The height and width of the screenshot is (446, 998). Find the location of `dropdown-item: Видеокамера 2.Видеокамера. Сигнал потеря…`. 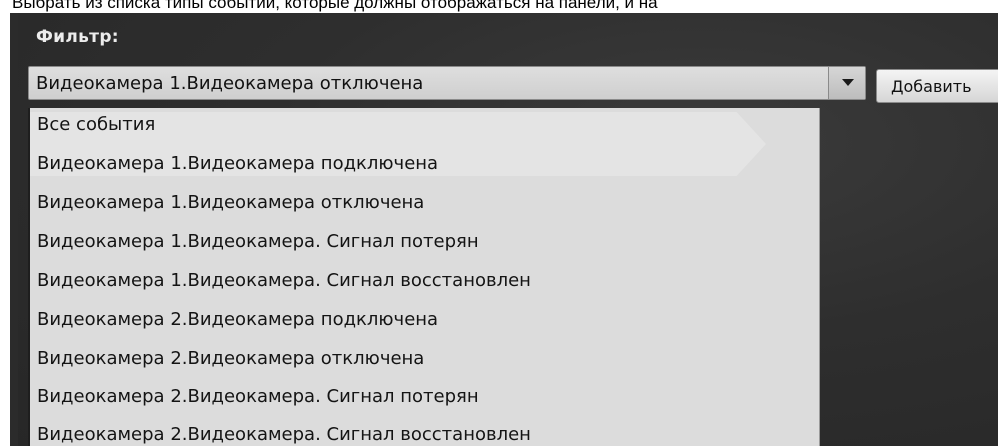

dropdown-item: Видеокамера 2.Видеокамера. Сигнал потеря… is located at coordinates (258, 397).